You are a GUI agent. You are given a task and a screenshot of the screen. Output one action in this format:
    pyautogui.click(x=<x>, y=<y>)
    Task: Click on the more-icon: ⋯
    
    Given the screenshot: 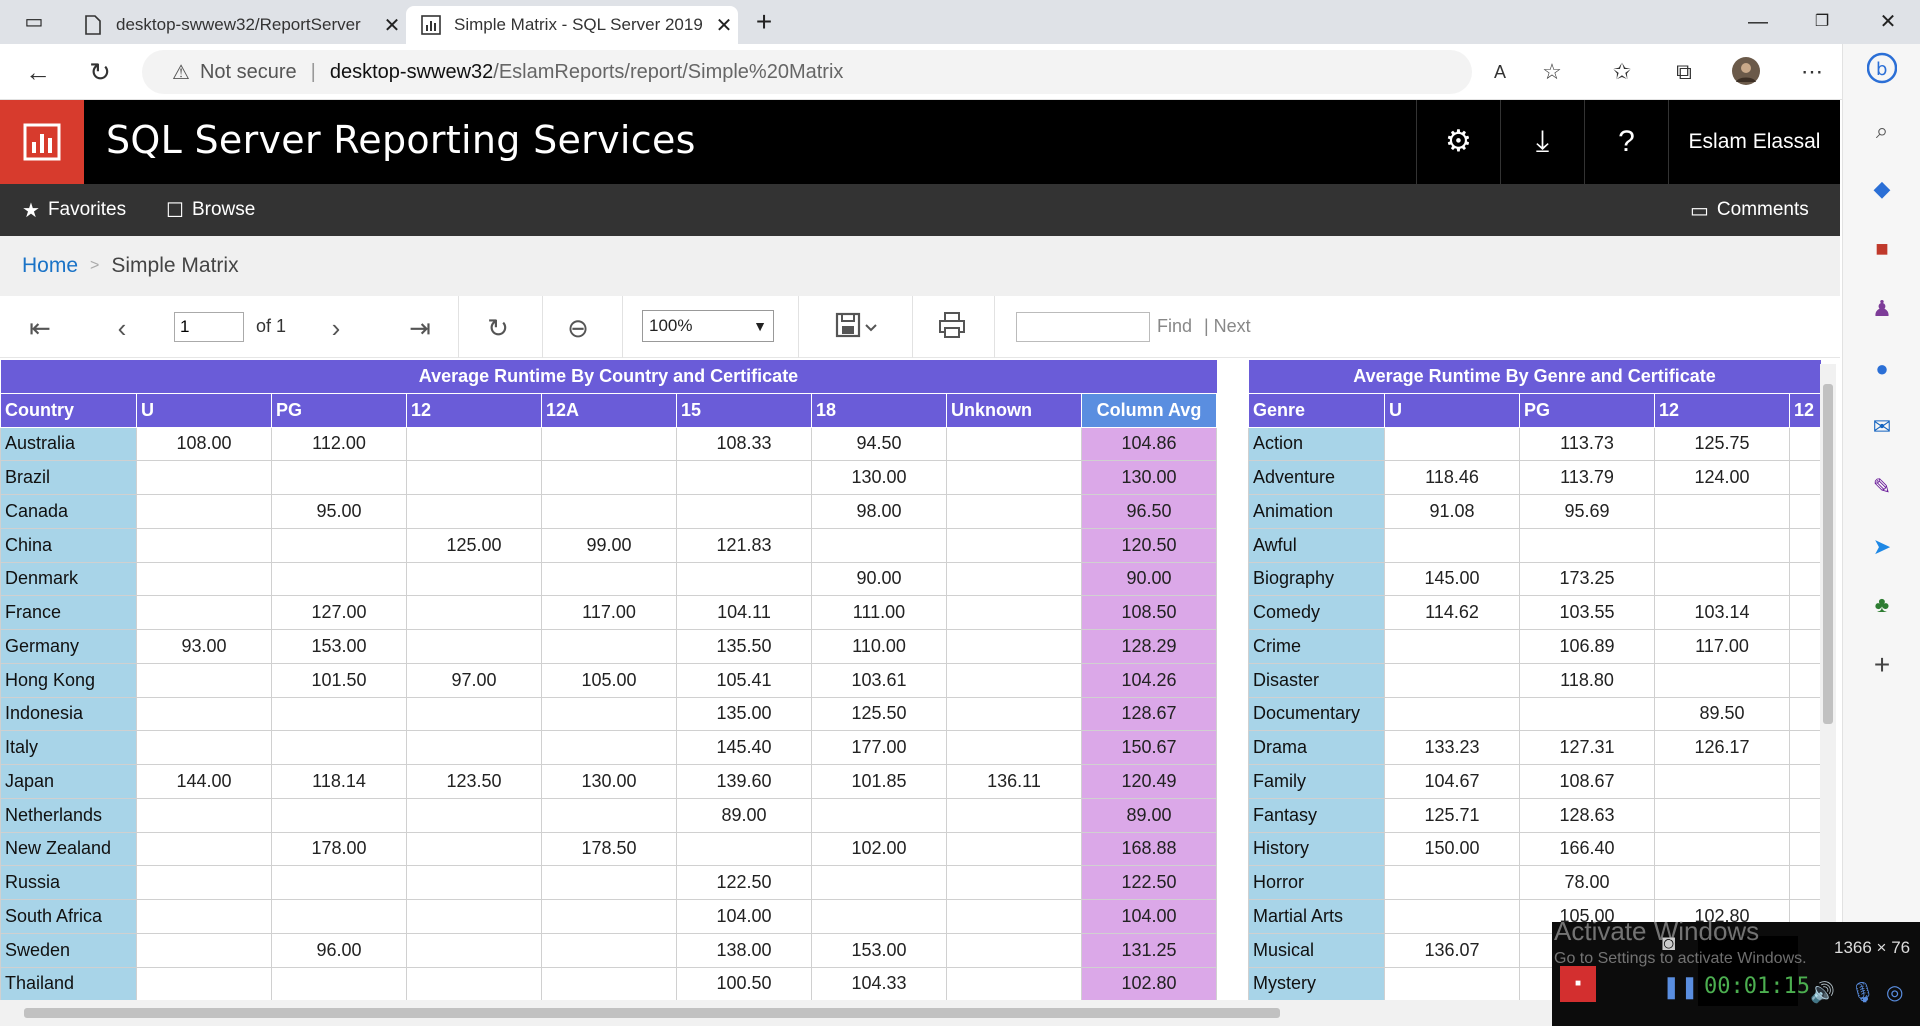 What is the action you would take?
    pyautogui.click(x=1812, y=72)
    